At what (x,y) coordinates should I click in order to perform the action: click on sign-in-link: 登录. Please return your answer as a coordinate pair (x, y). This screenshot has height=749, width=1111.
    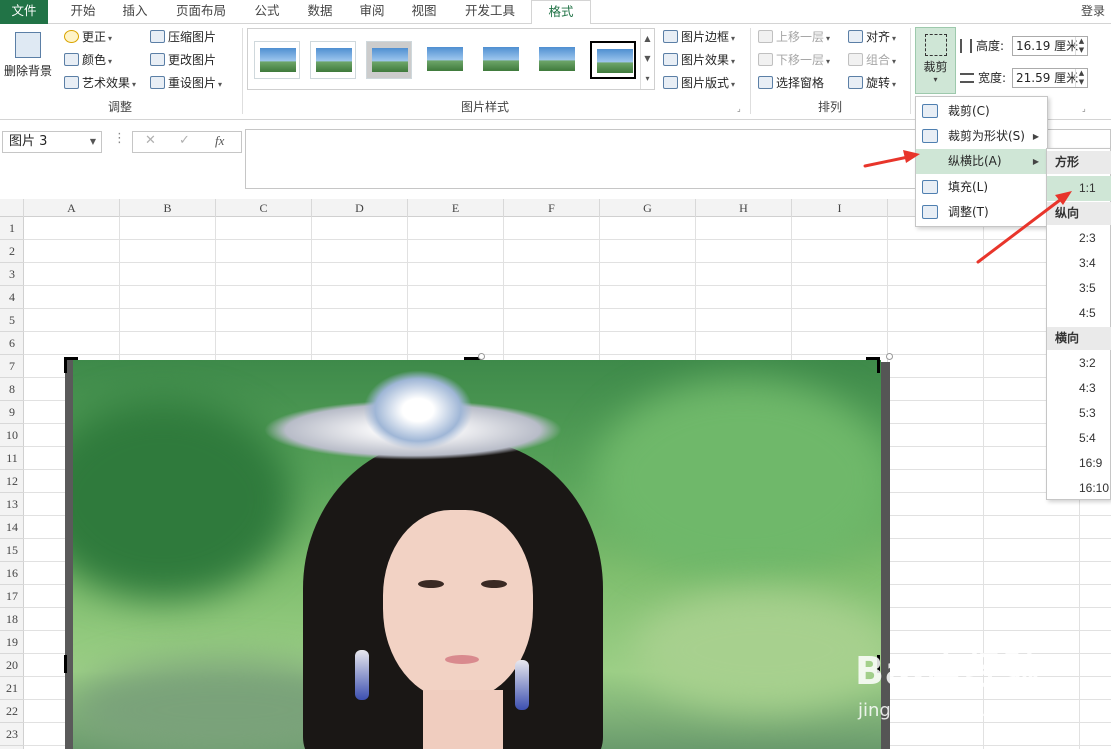
    Looking at the image, I should click on (1093, 11).